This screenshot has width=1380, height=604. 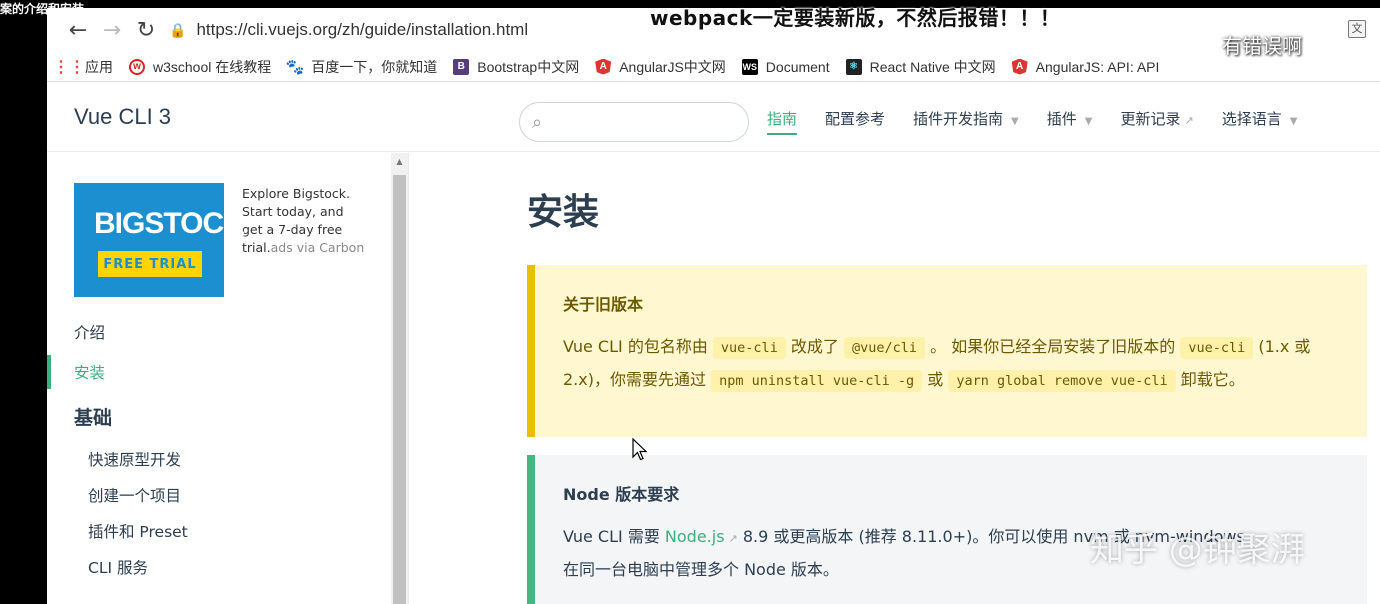 I want to click on ad-image: BIGSTOCK™ FREE TRIAL, so click(x=163, y=240).